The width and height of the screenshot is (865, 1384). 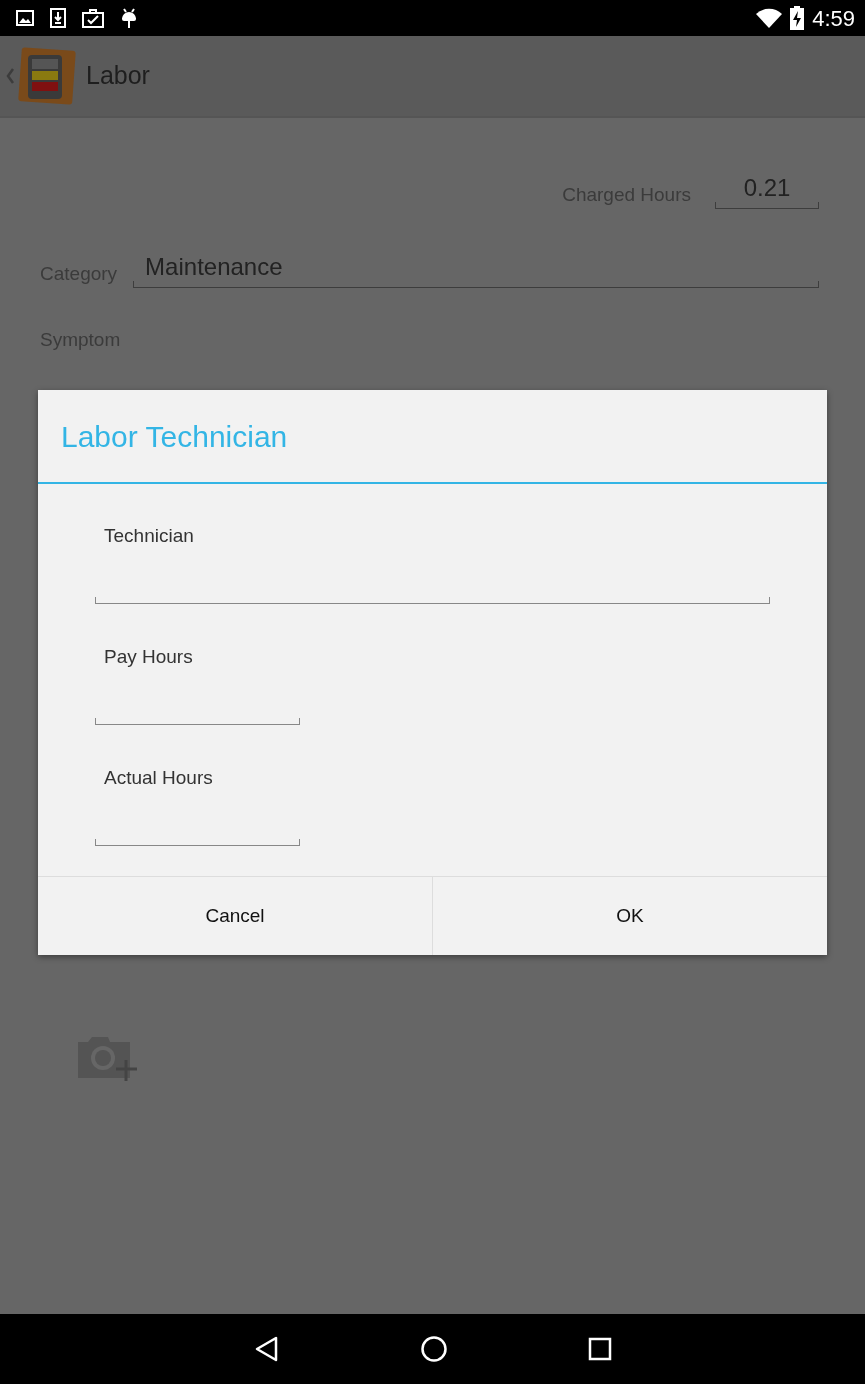 What do you see at coordinates (25, 18) in the screenshot?
I see `image-icon` at bounding box center [25, 18].